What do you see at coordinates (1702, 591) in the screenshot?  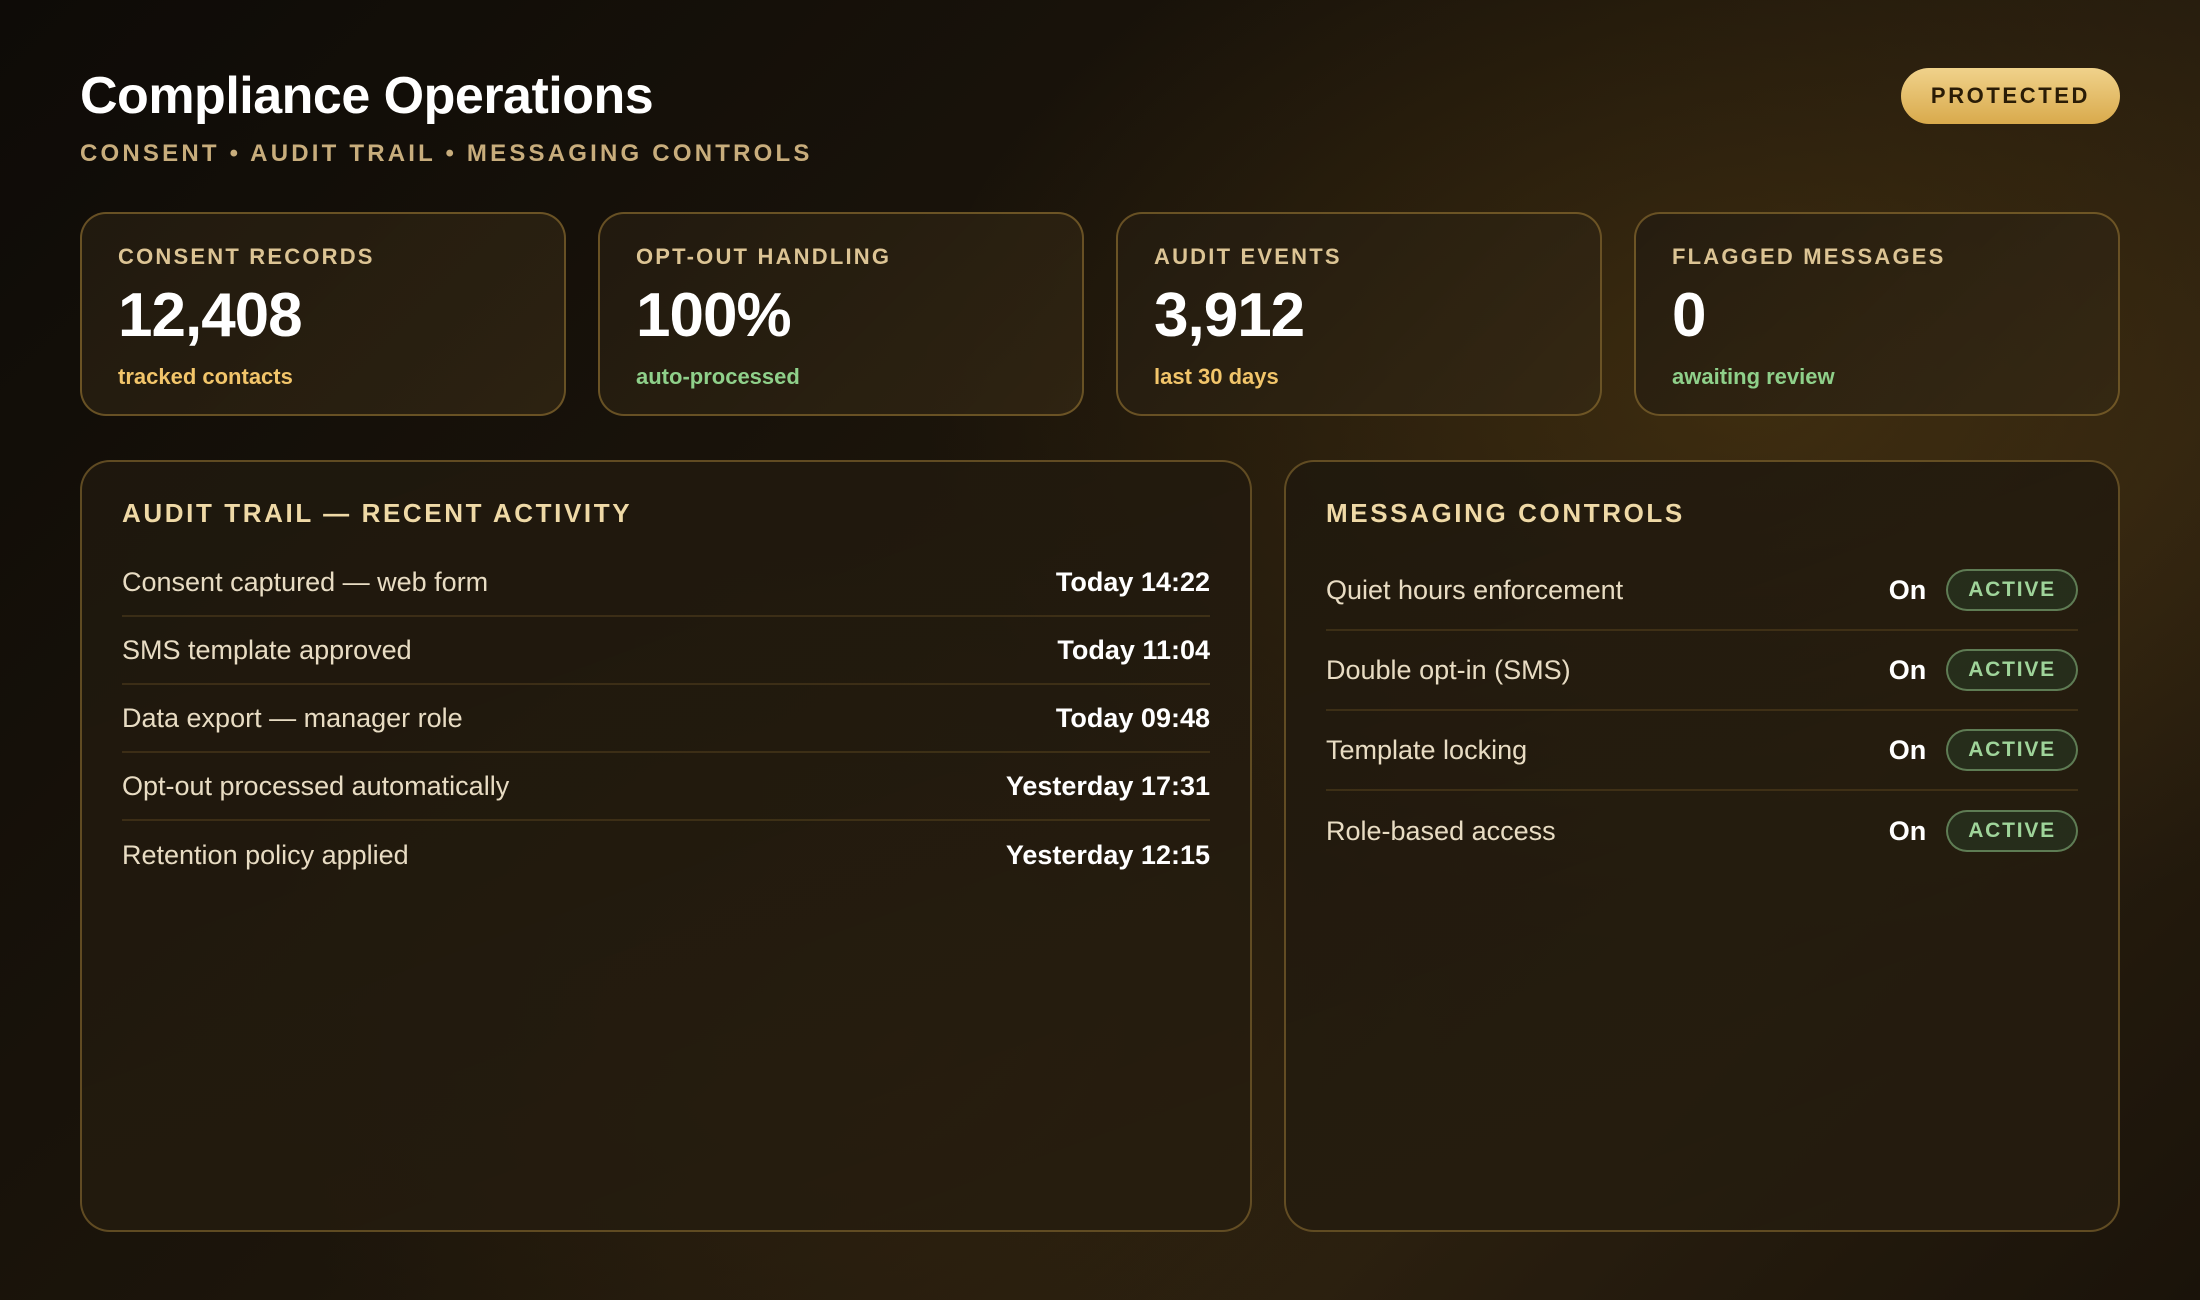 I see `control-row-quiet-hours: Quiet hours enforcement On ACTIVE` at bounding box center [1702, 591].